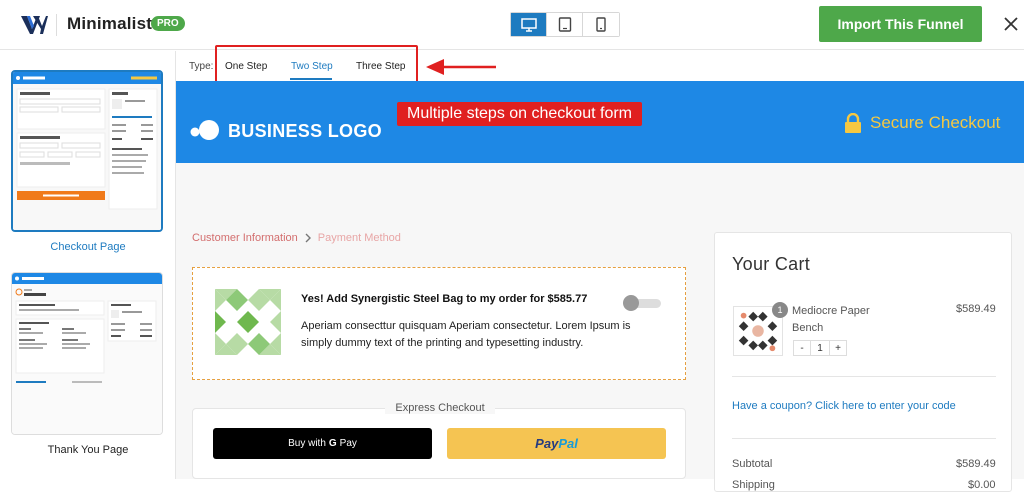  I want to click on checkout-steps-breadcrumb: Customer Information Payment Method, so click(296, 238).